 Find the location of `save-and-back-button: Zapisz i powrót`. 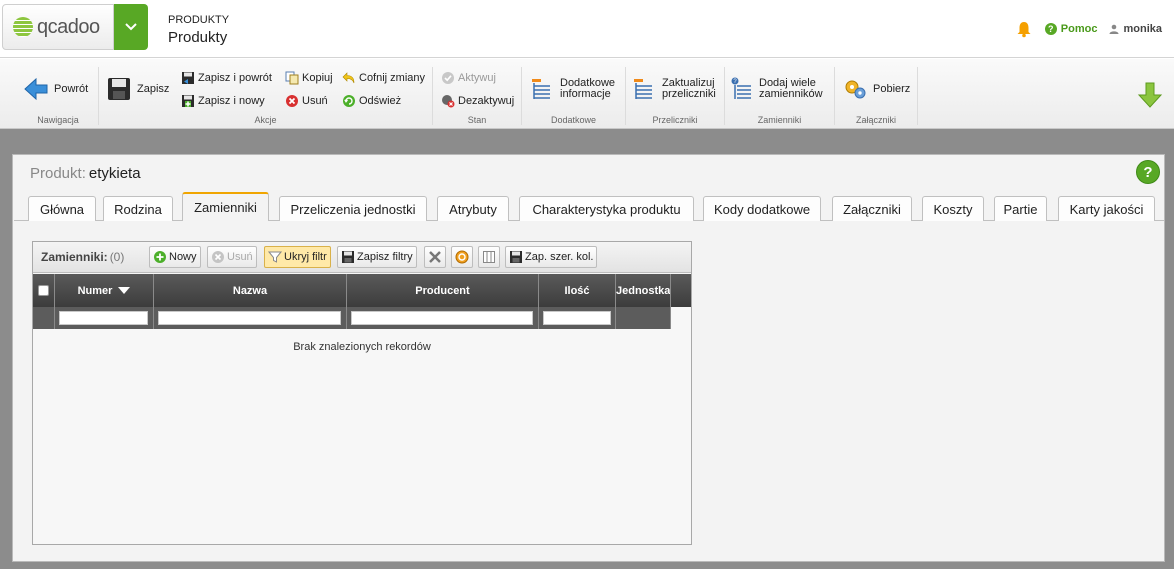

save-and-back-button: Zapisz i powrót is located at coordinates (226, 78).